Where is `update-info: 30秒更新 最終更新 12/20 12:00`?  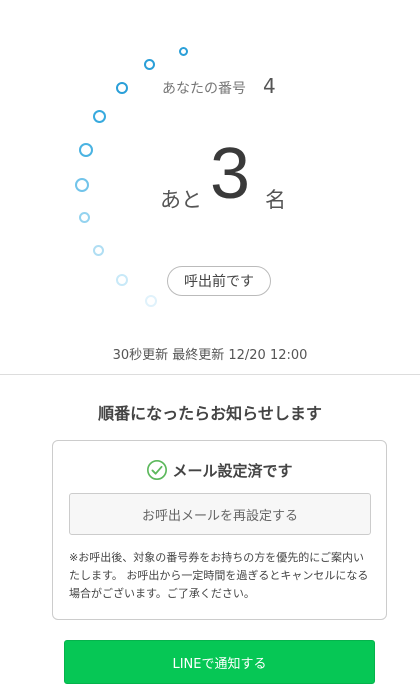 update-info: 30秒更新 最終更新 12/20 12:00 is located at coordinates (210, 355).